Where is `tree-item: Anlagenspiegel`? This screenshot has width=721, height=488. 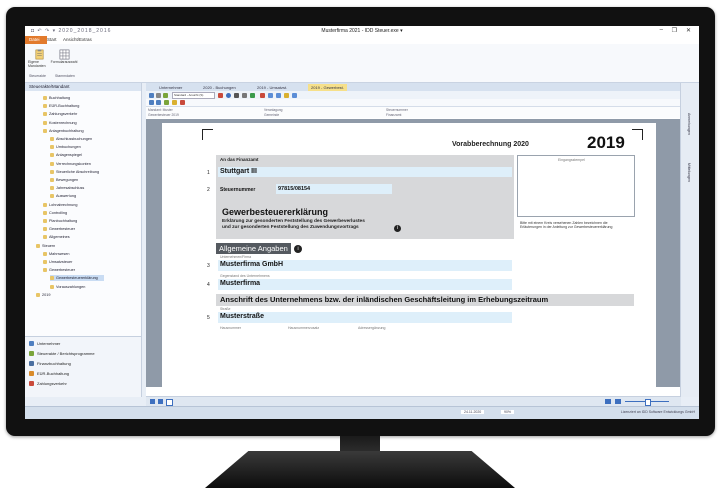
tree-item: Anlagenspiegel is located at coordinates (66, 155).